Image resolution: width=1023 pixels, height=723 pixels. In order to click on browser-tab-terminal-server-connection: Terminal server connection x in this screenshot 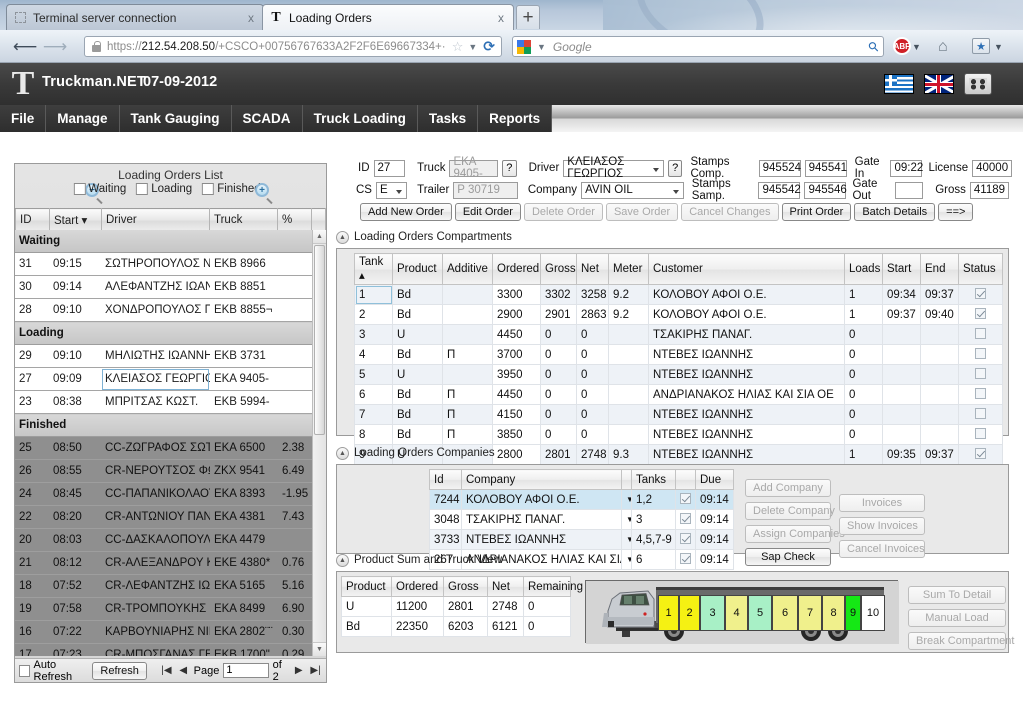, I will do `click(135, 17)`.